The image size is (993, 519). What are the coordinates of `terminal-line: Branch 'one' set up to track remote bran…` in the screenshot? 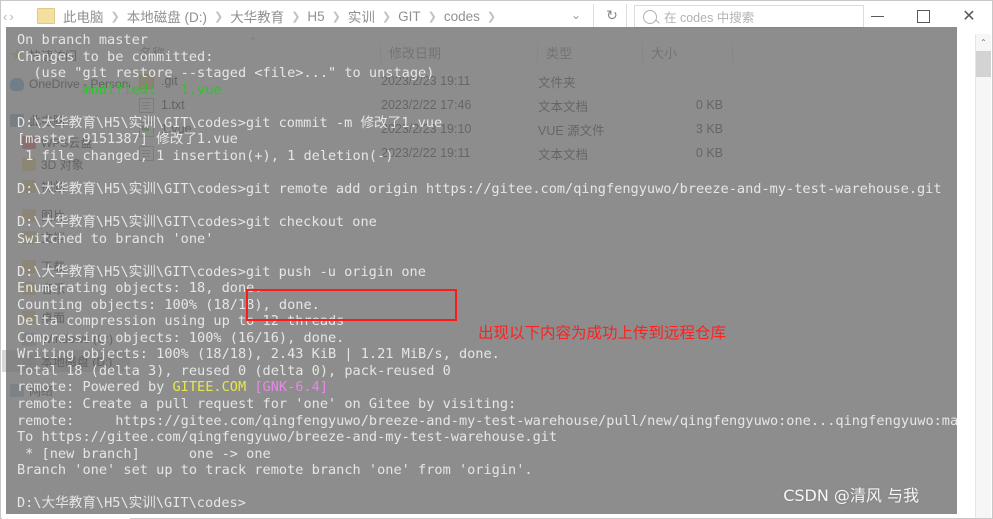 It's located at (275, 470).